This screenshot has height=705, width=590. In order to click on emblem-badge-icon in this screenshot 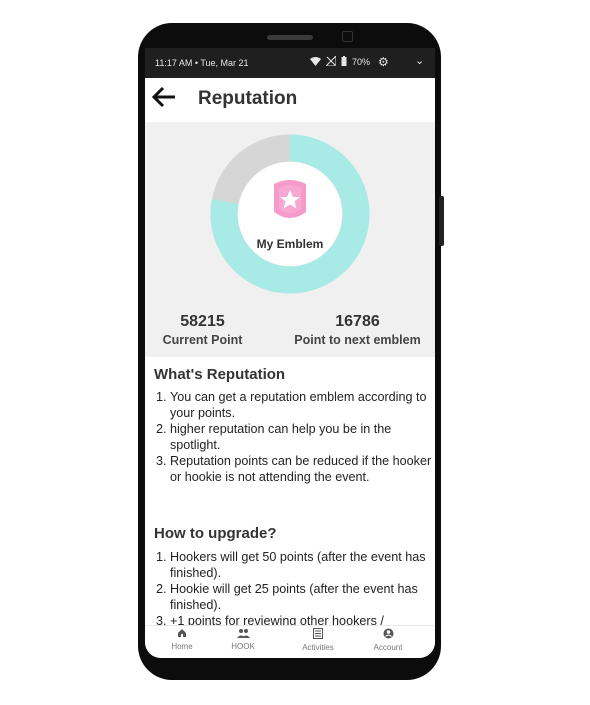, I will do `click(290, 199)`.